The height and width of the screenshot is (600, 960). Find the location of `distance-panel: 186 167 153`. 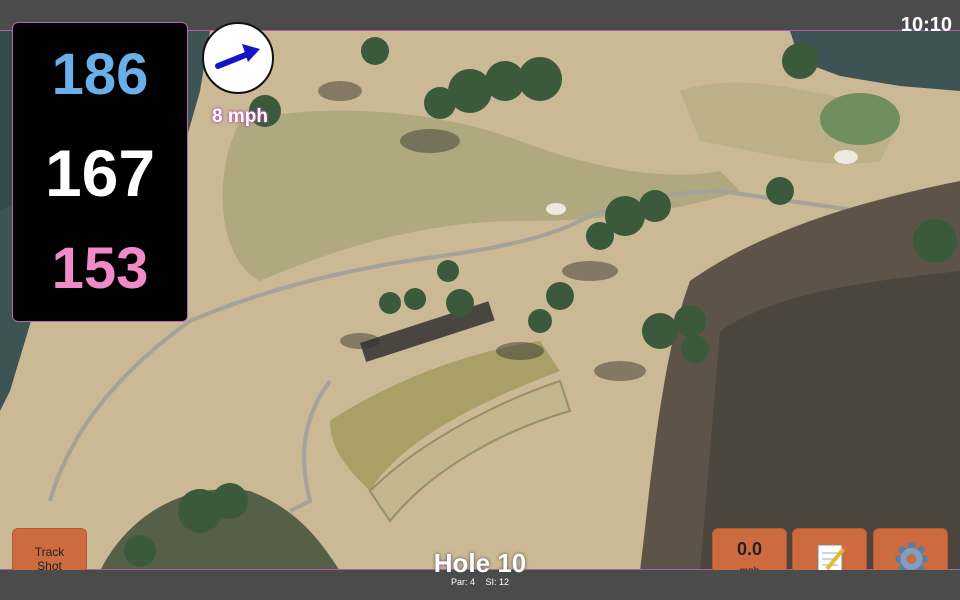

distance-panel: 186 167 153 is located at coordinates (100, 172).